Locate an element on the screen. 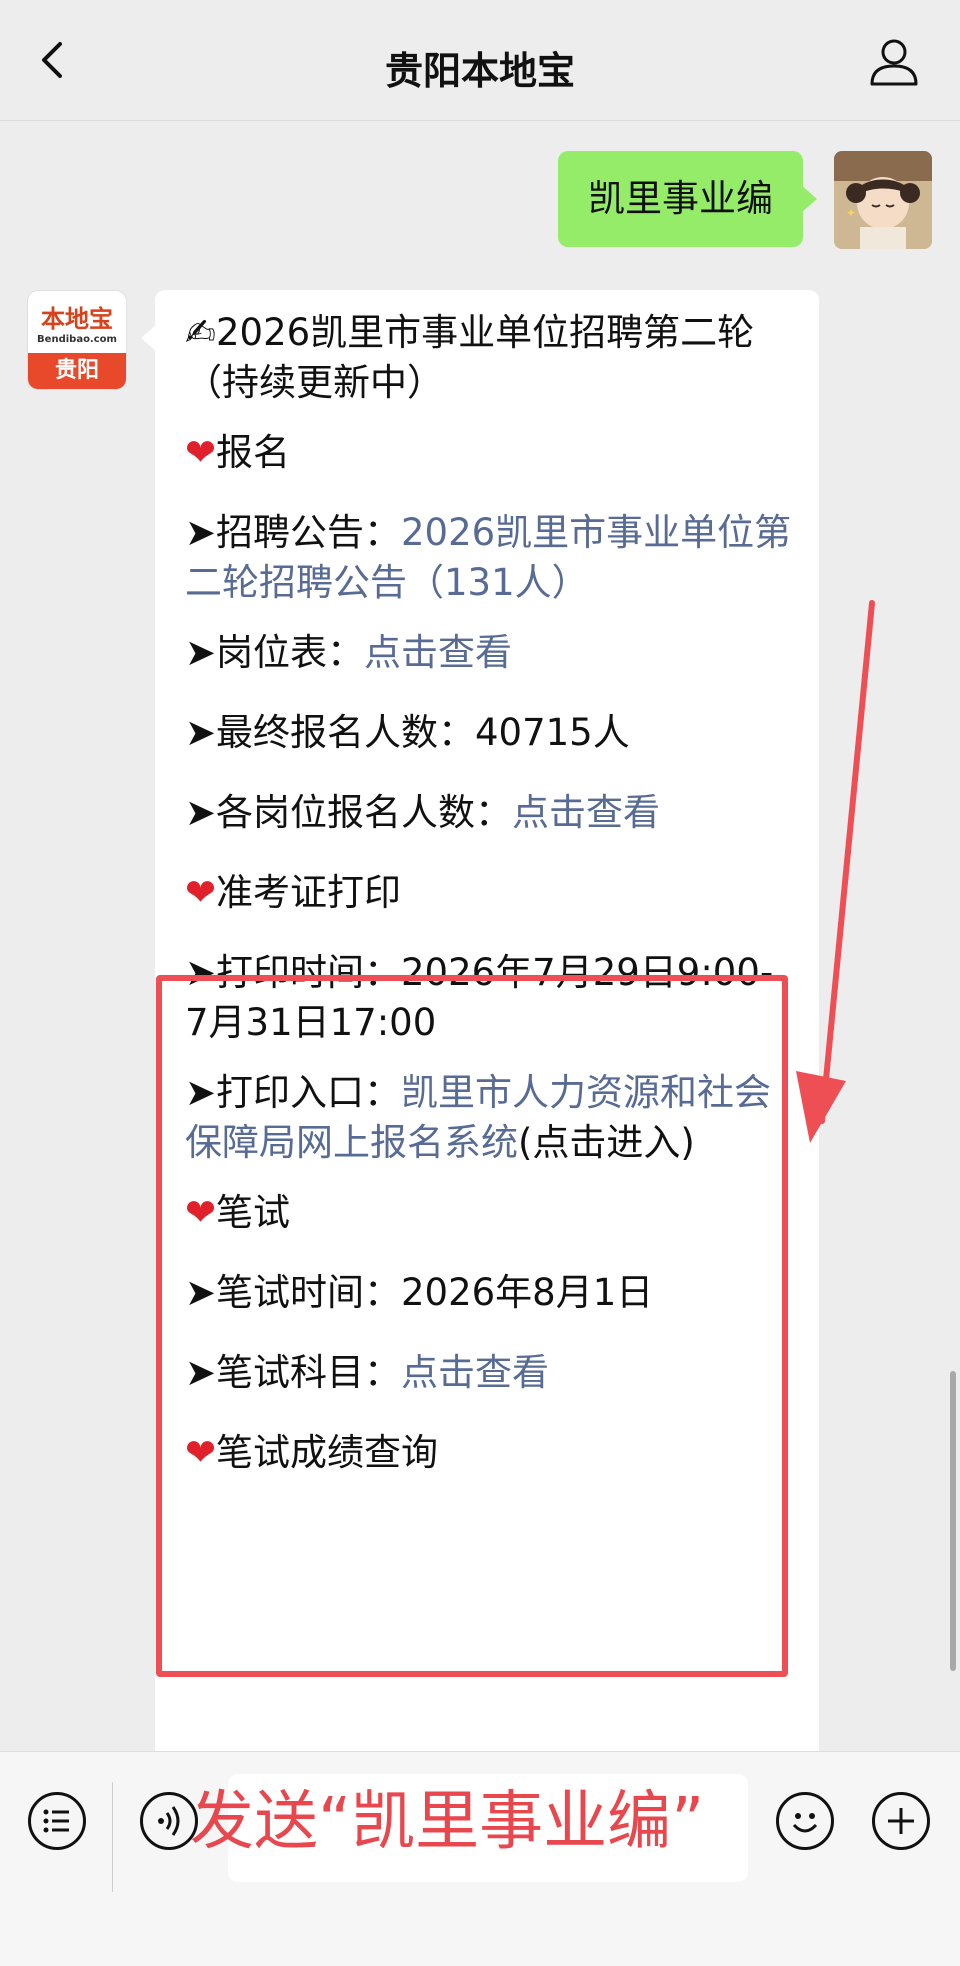 The height and width of the screenshot is (1966, 960). red-arrow-icon is located at coordinates (835, 871).